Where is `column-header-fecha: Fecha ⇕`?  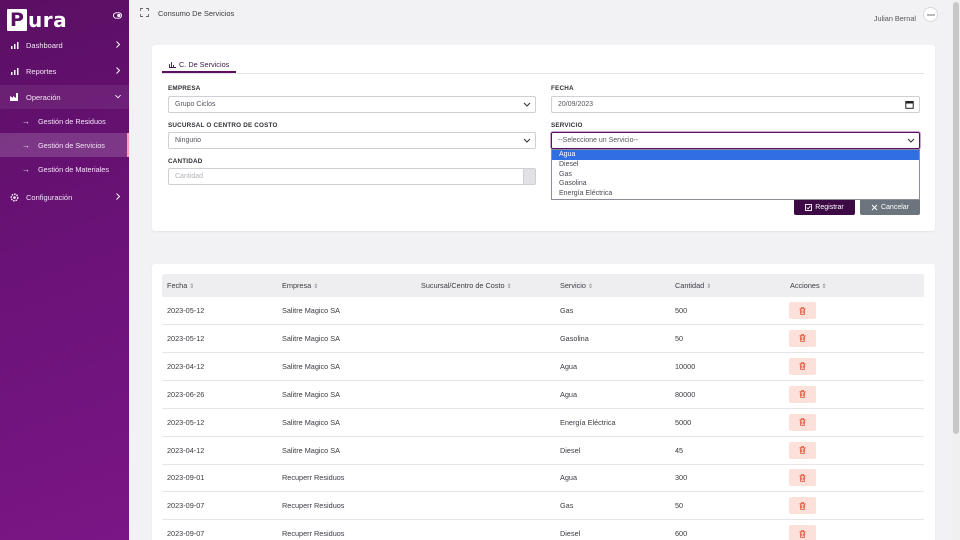
column-header-fecha: Fecha ⇕ is located at coordinates (180, 285).